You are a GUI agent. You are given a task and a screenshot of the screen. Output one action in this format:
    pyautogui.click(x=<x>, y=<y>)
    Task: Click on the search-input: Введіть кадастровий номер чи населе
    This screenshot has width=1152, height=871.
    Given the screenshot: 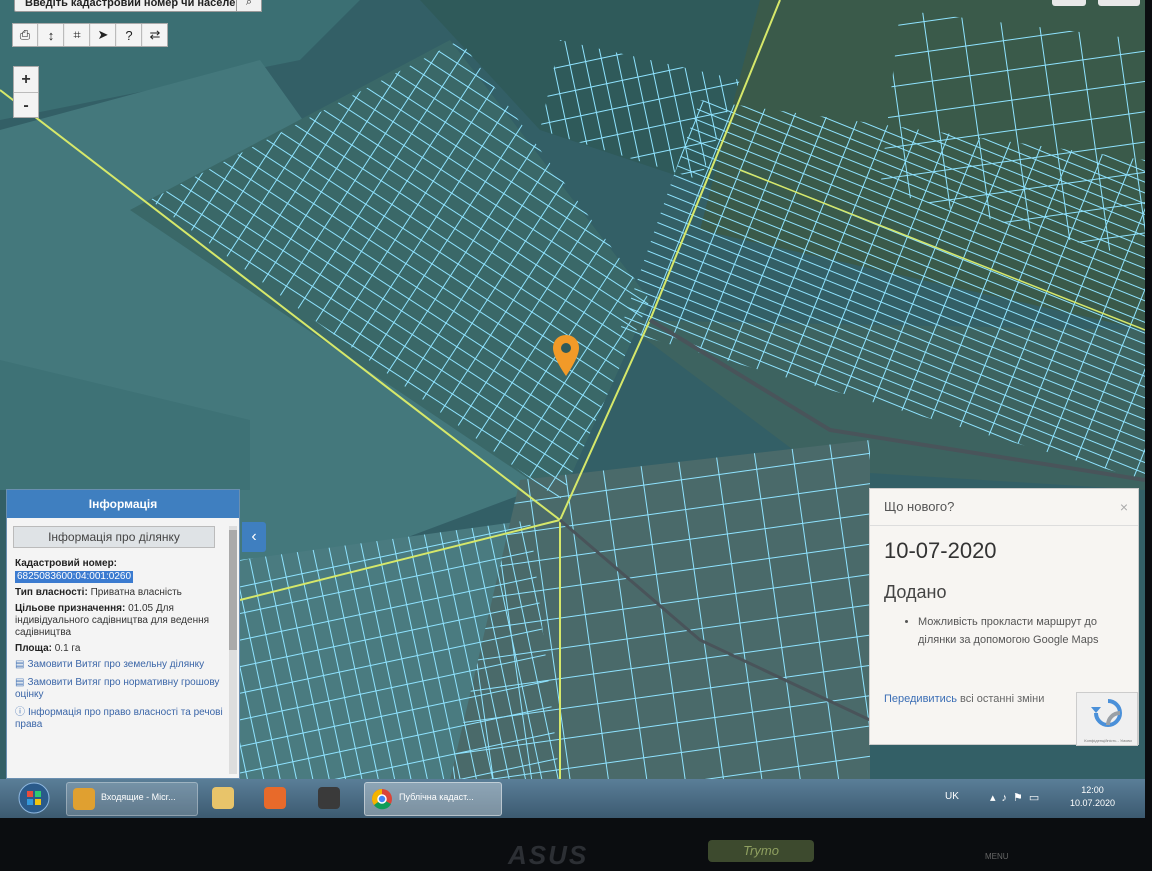 What is the action you would take?
    pyautogui.click(x=128, y=6)
    